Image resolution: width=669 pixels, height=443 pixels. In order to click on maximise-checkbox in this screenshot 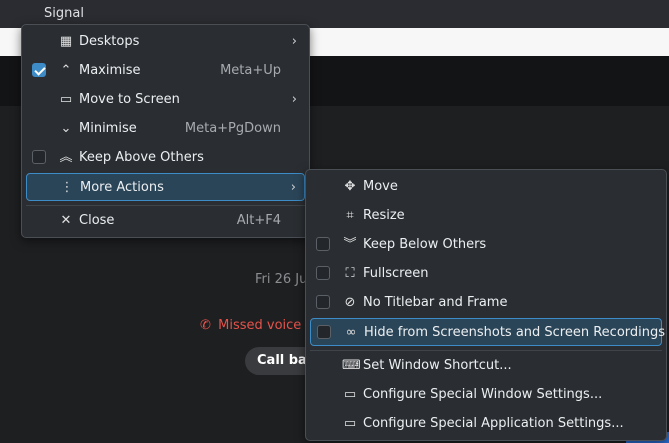, I will do `click(39, 70)`.